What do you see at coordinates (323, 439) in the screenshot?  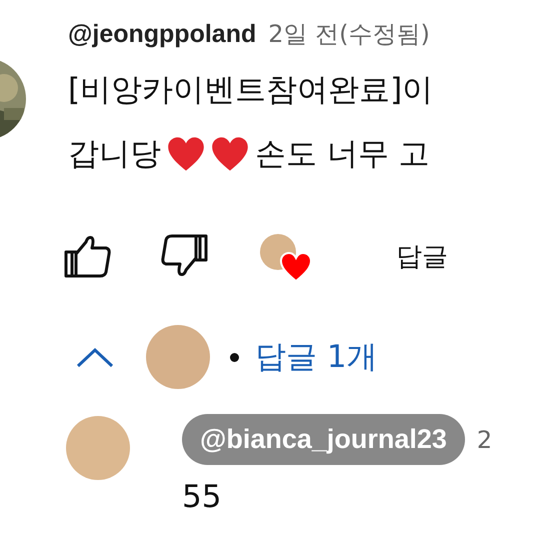 I see `reply-author: @bianca_journal23` at bounding box center [323, 439].